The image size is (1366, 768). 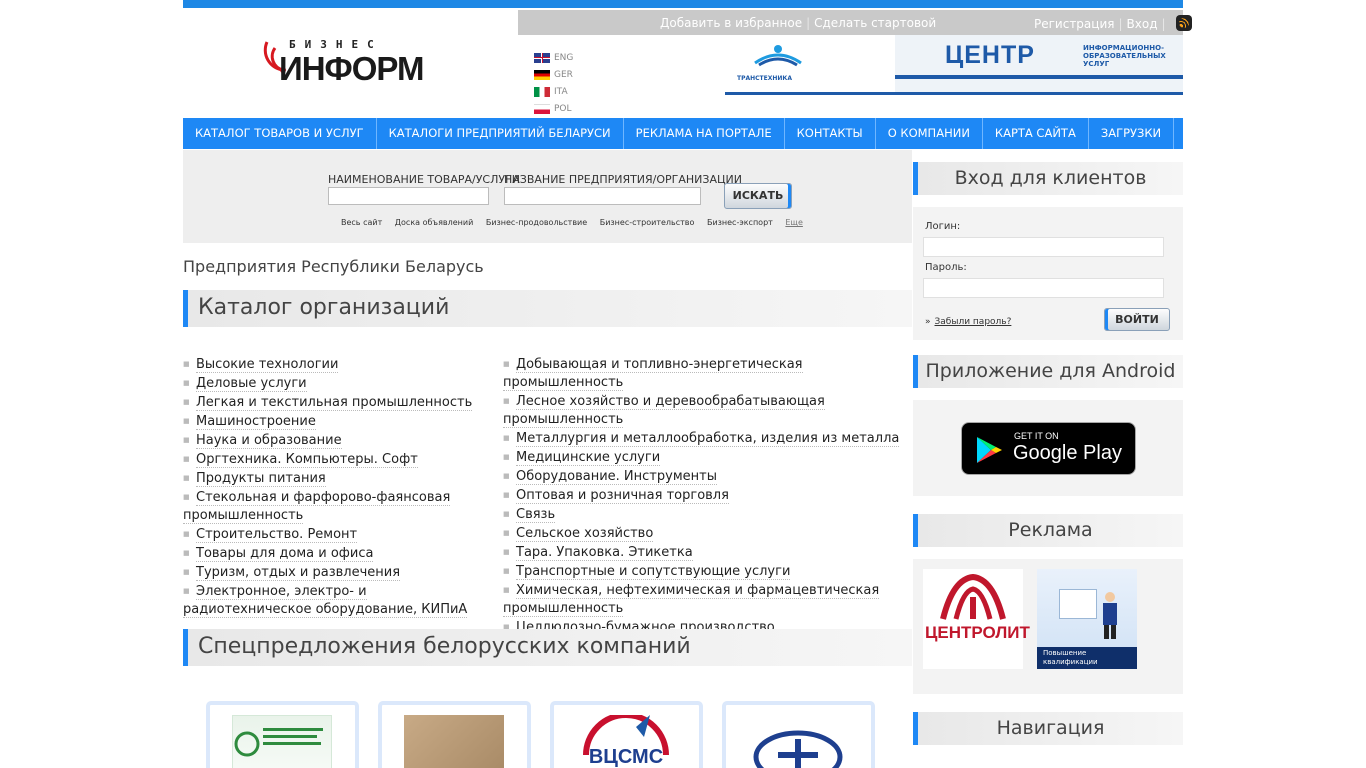 I want to click on uk-flag-icon, so click(x=542, y=57).